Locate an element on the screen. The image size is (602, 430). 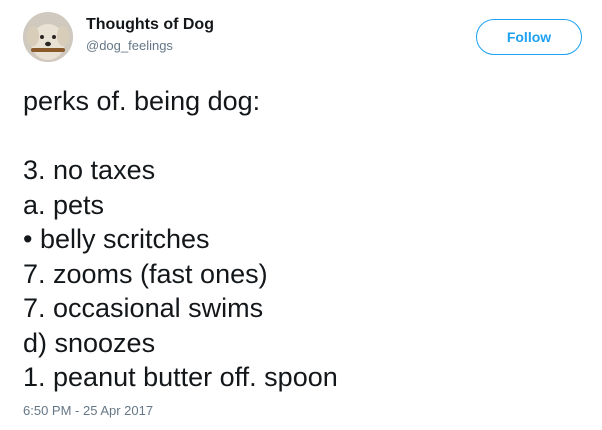
list-item: d) snoozes is located at coordinates (89, 342).